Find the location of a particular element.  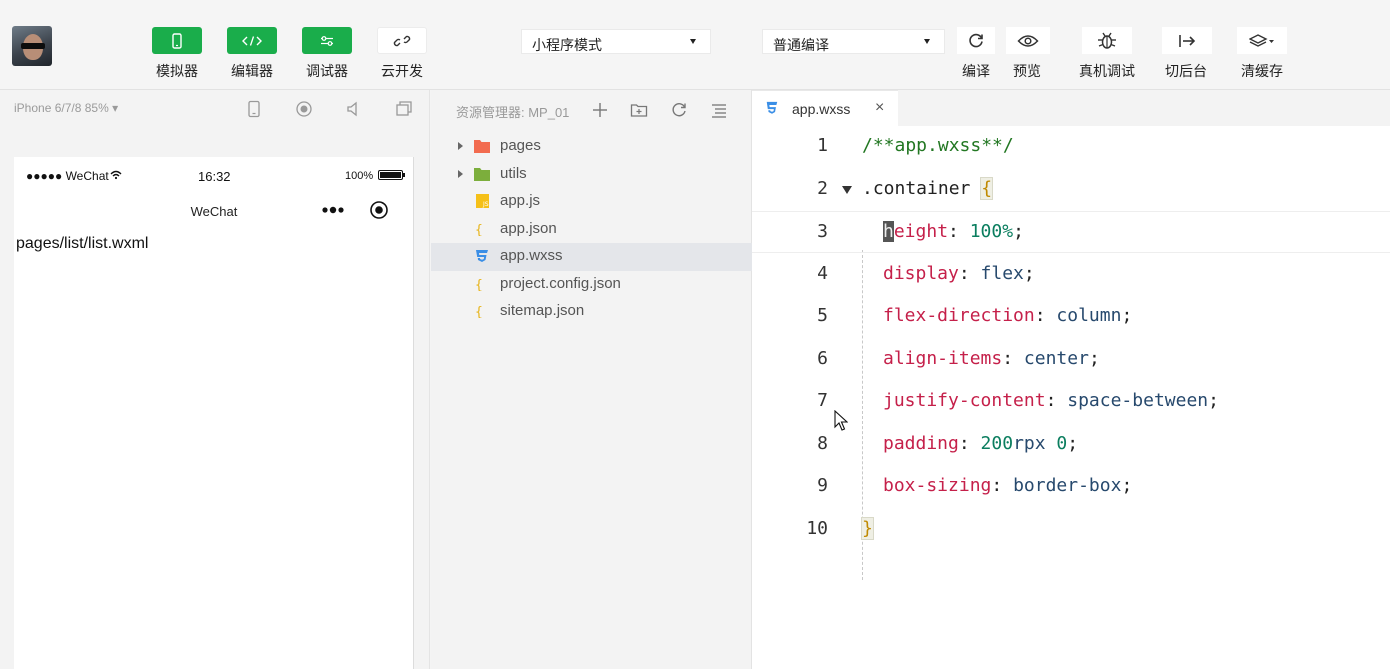

add-folder-icon is located at coordinates (639, 110).